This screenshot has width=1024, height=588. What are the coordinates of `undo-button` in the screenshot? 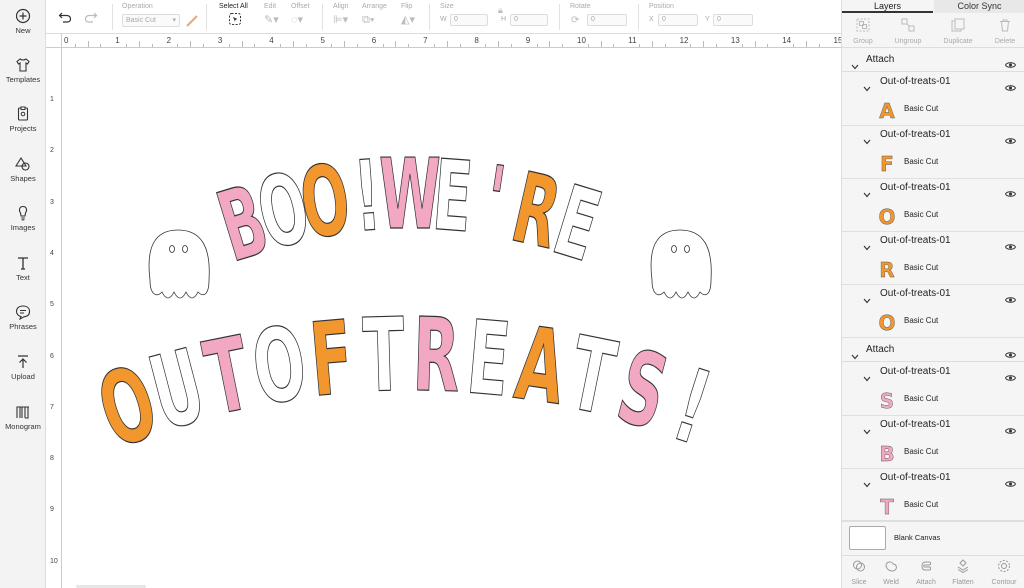 It's located at (65, 19).